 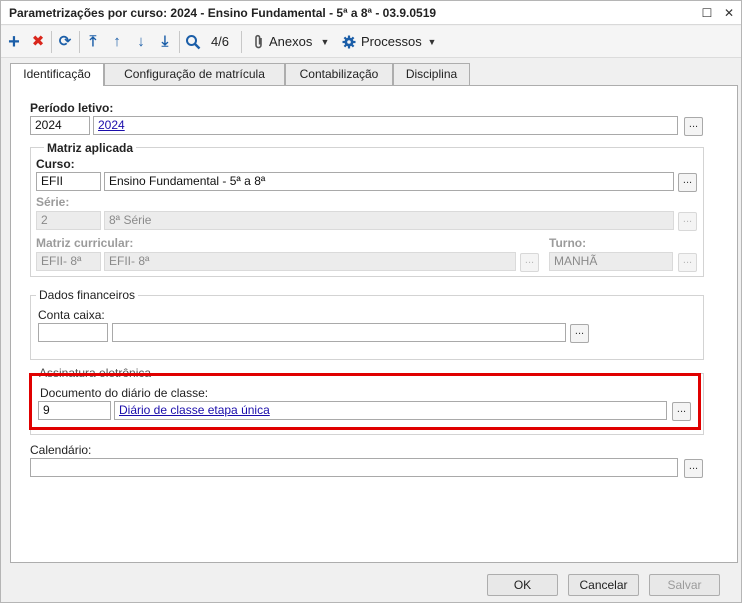 What do you see at coordinates (684, 585) in the screenshot?
I see `save-button: Salvar` at bounding box center [684, 585].